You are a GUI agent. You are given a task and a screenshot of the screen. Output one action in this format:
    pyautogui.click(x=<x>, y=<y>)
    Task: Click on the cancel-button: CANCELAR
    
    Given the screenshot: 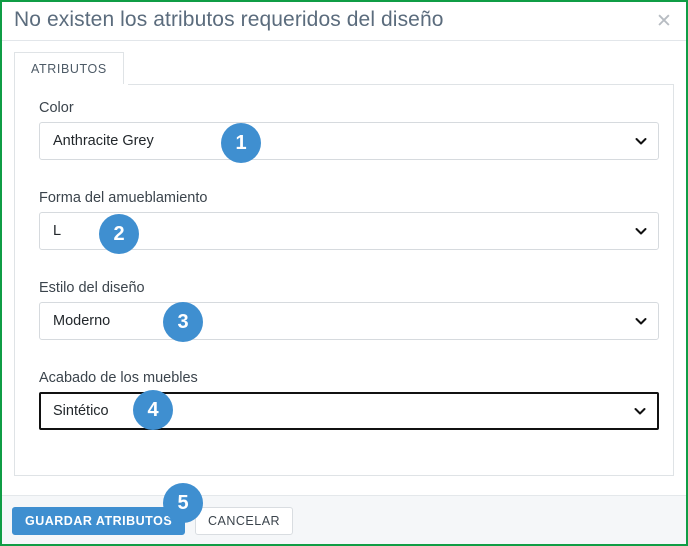 What is the action you would take?
    pyautogui.click(x=244, y=521)
    